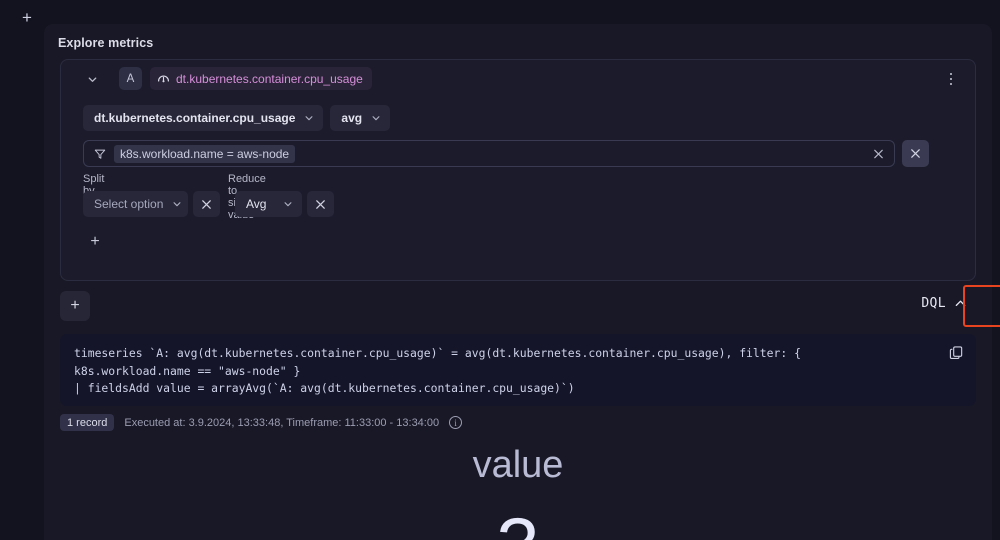 This screenshot has height=540, width=1000. What do you see at coordinates (129, 204) in the screenshot?
I see `split-by-value: Select option` at bounding box center [129, 204].